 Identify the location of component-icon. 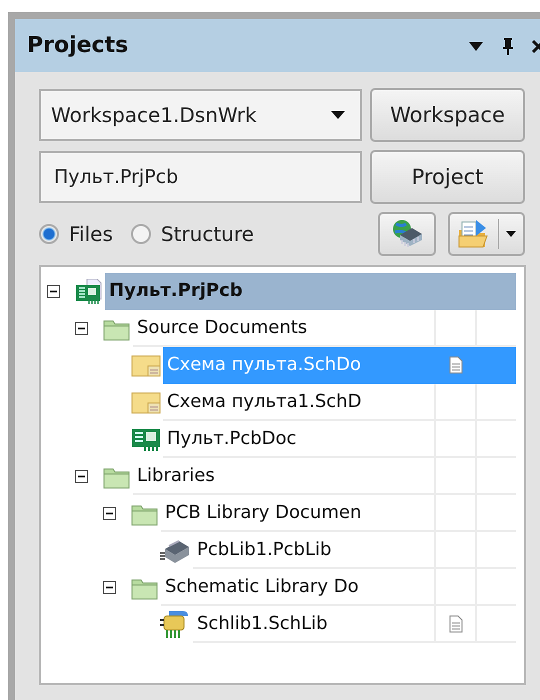
(175, 625).